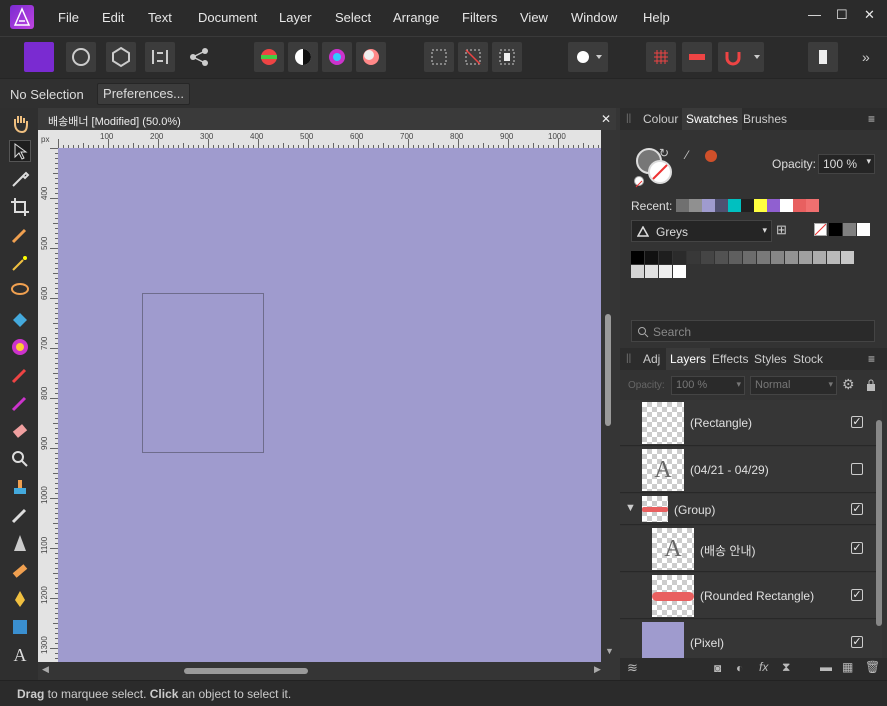 The image size is (887, 706). Describe the element at coordinates (872, 57) in the screenshot. I see `toolbar-overflow-icon: »` at that location.